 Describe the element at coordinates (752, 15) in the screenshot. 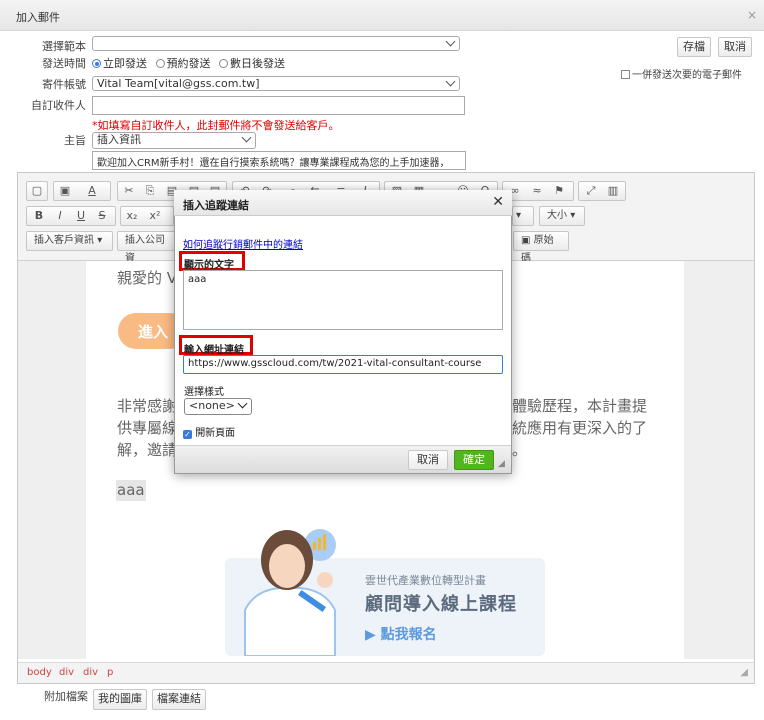

I see `close-icon: ×` at that location.